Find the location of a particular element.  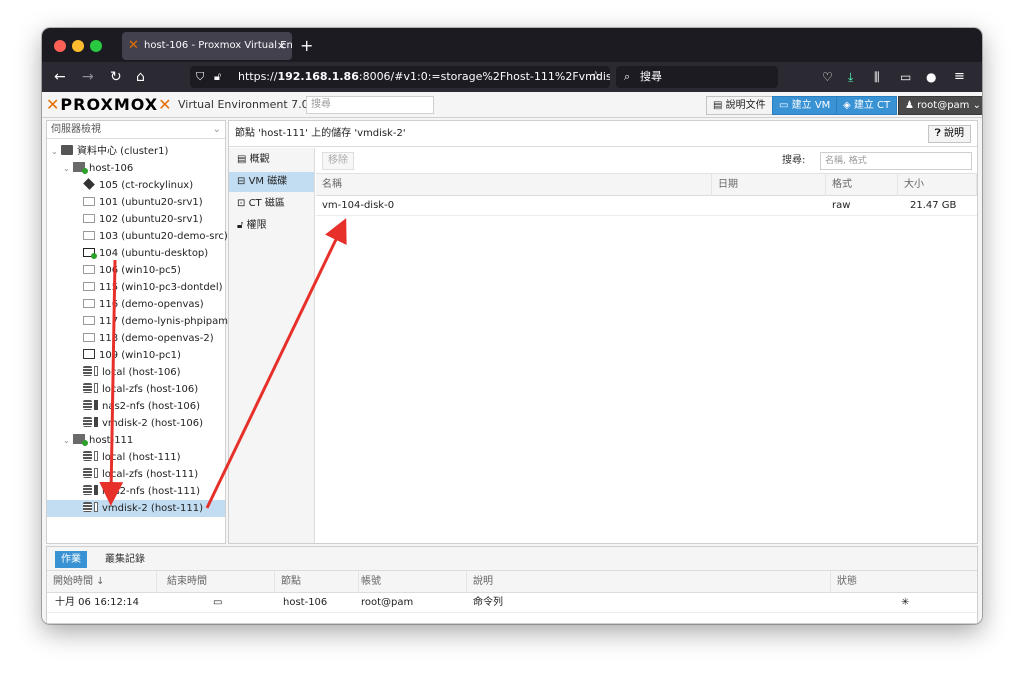

proxmox-logo: ✕PROXMOX✕ is located at coordinates (109, 104).